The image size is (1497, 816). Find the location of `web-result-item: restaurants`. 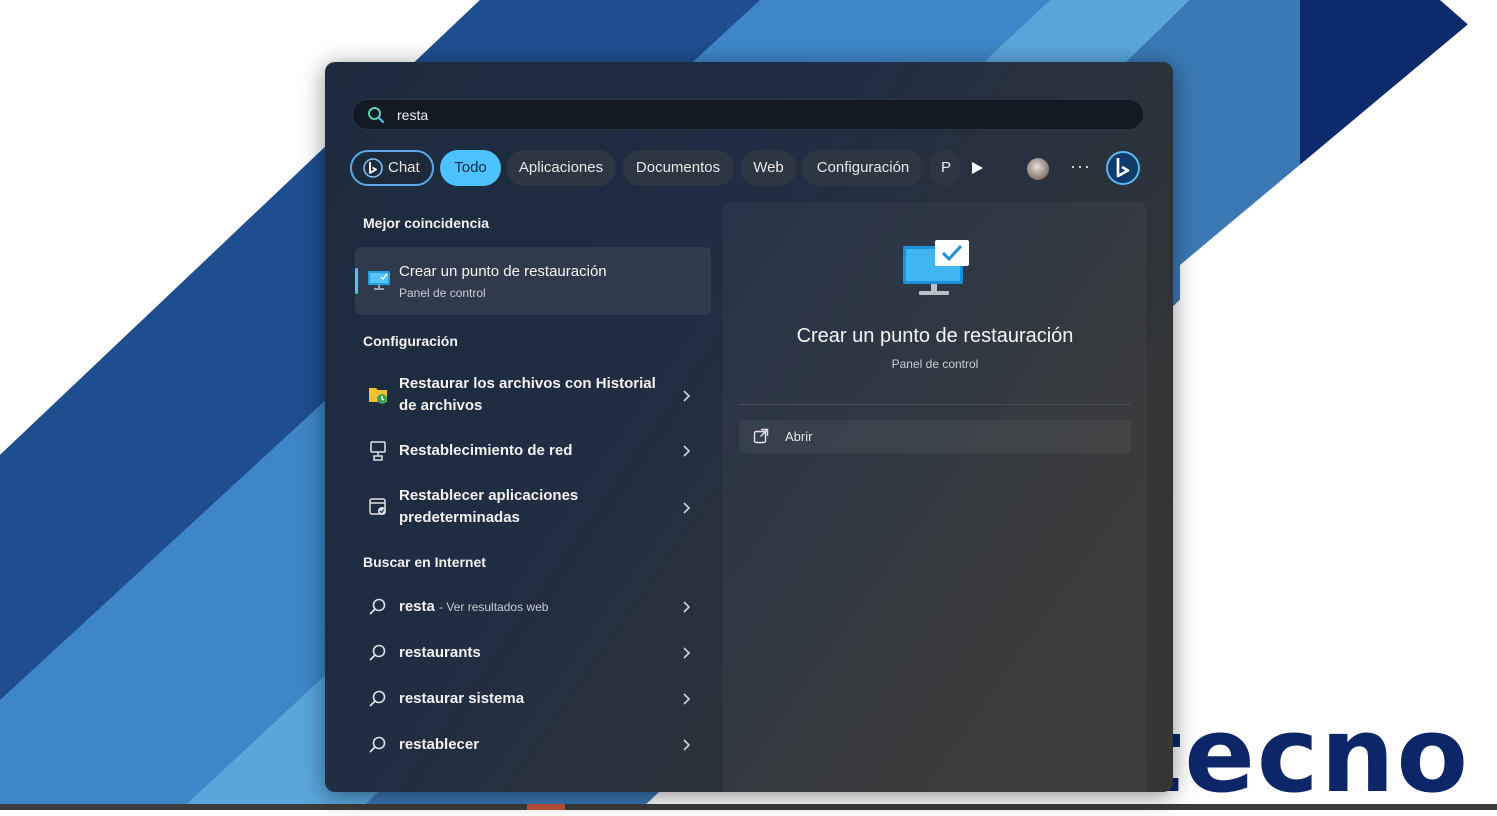

web-result-item: restaurants is located at coordinates (533, 653).